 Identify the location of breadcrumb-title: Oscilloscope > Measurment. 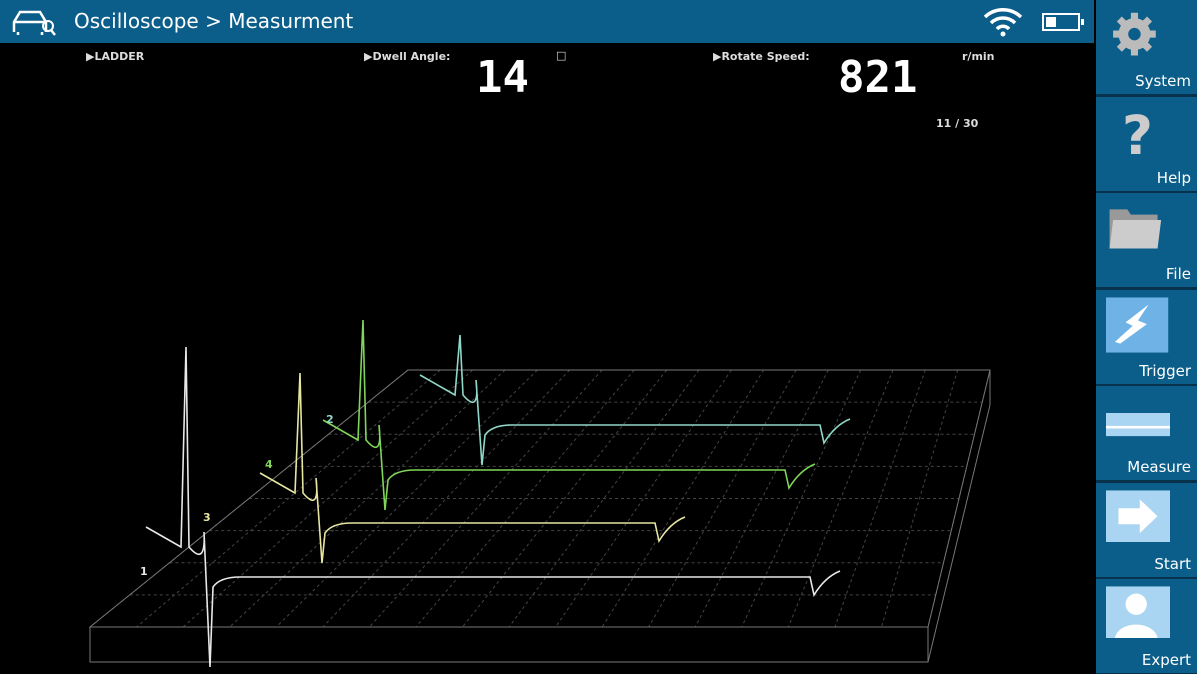
(214, 21).